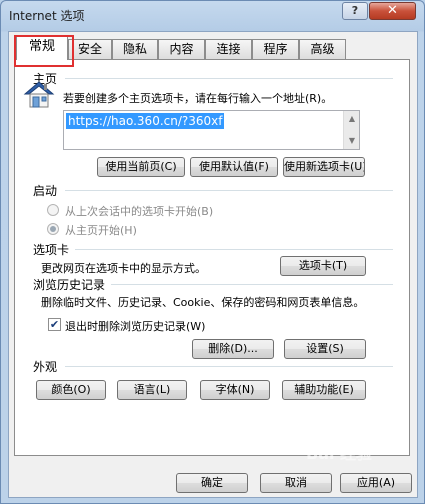 The height and width of the screenshot is (504, 425). I want to click on startup-home-label: 从主页开始(H), so click(101, 230).